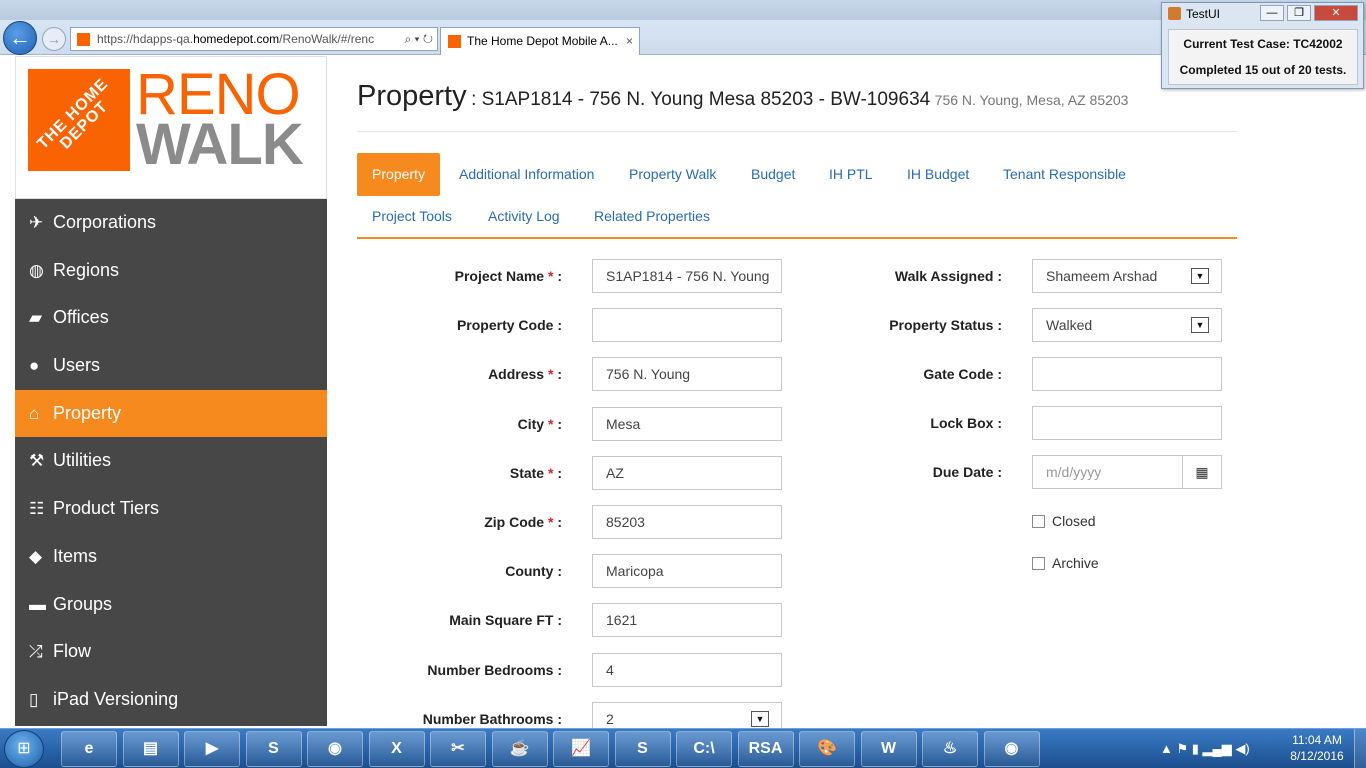  Describe the element at coordinates (171, 509) in the screenshot. I see `sidebar-item-product-tiers: ☷ Product Tiers` at that location.